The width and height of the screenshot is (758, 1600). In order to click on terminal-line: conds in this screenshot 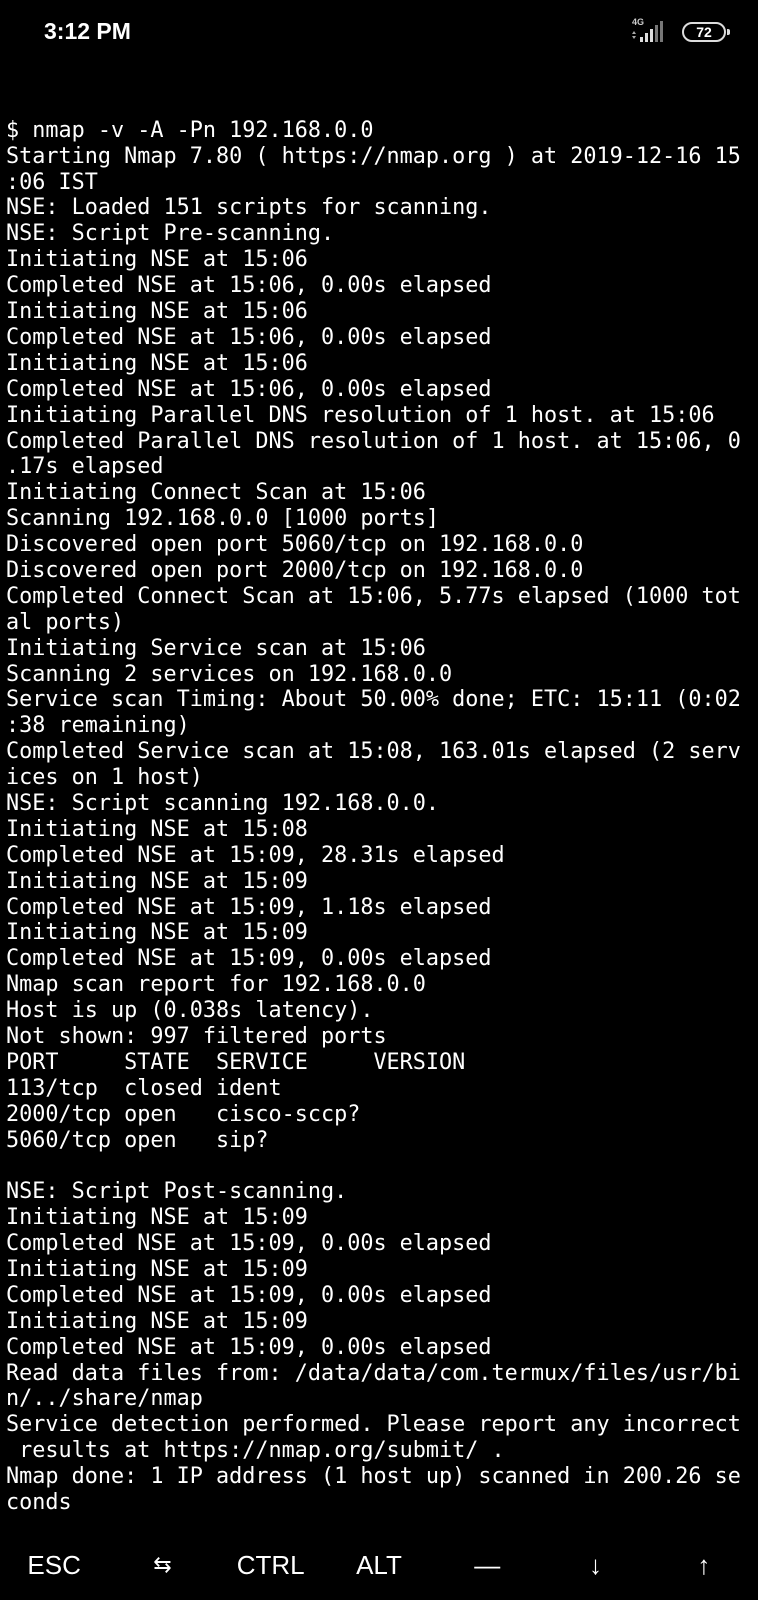, I will do `click(39, 1502)`.